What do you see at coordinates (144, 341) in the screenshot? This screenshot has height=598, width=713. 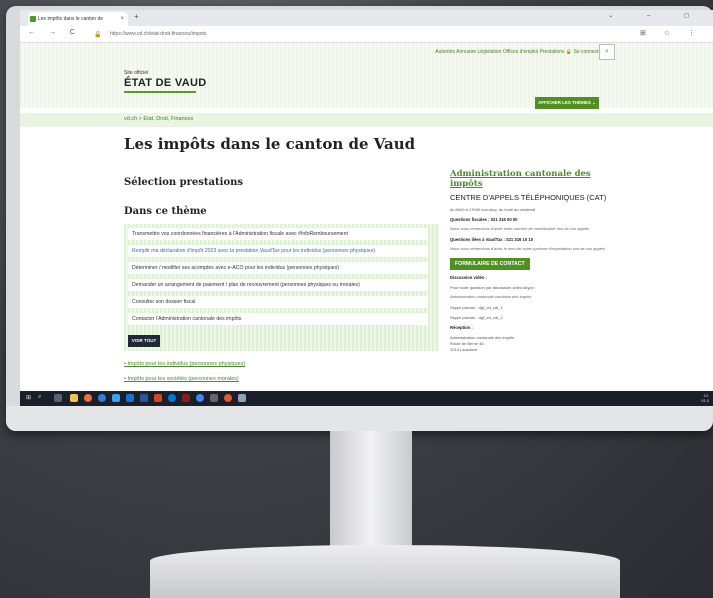 I see `voir-tout-button: VOIR TOUT` at bounding box center [144, 341].